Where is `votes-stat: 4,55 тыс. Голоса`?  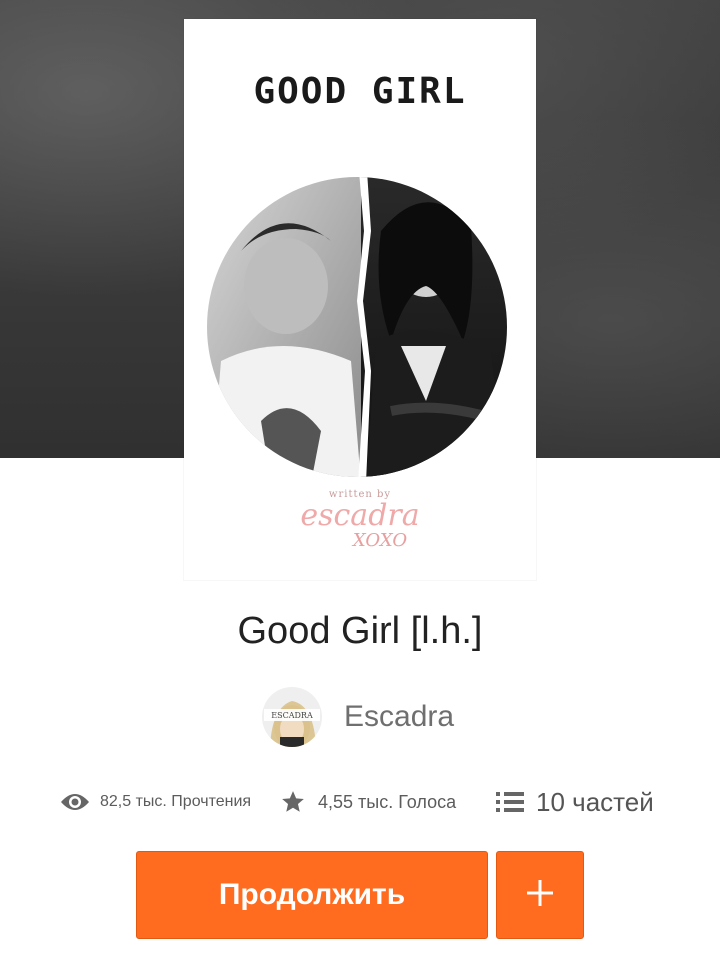
votes-stat: 4,55 тыс. Голоса is located at coordinates (368, 802).